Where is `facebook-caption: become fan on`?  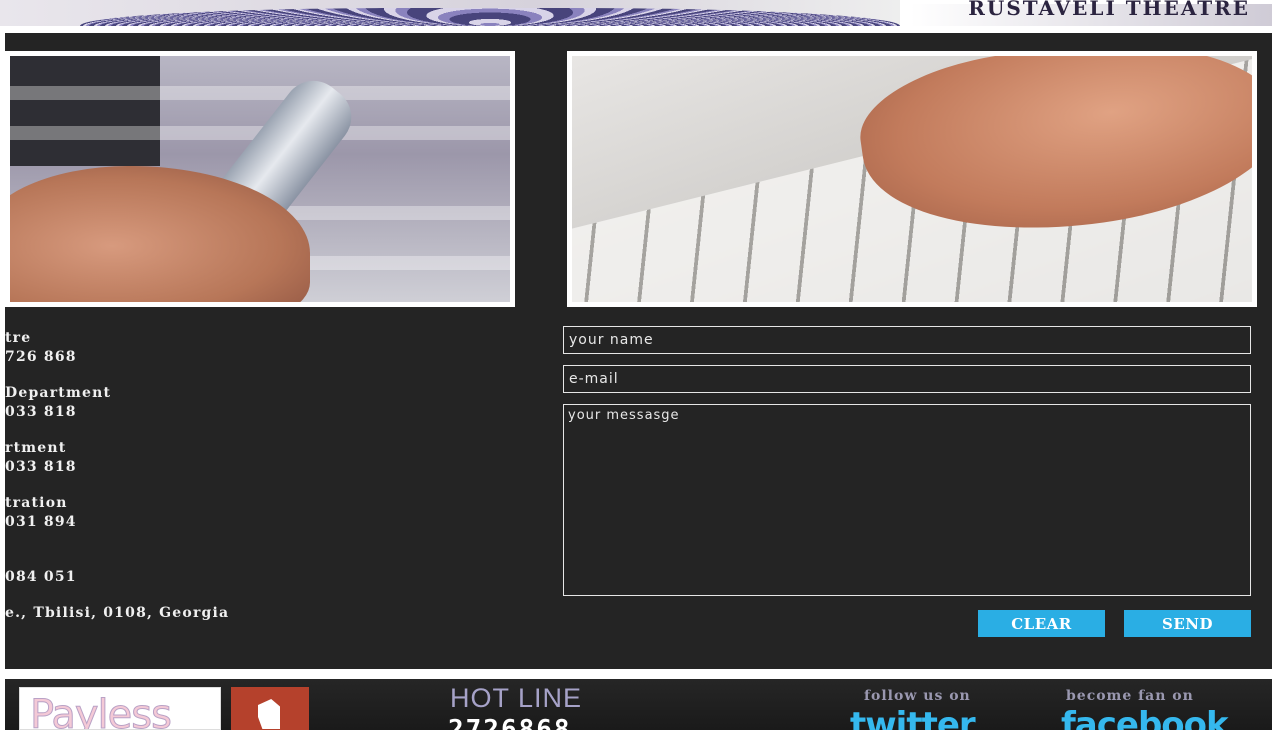 facebook-caption: become fan on is located at coordinates (1130, 696).